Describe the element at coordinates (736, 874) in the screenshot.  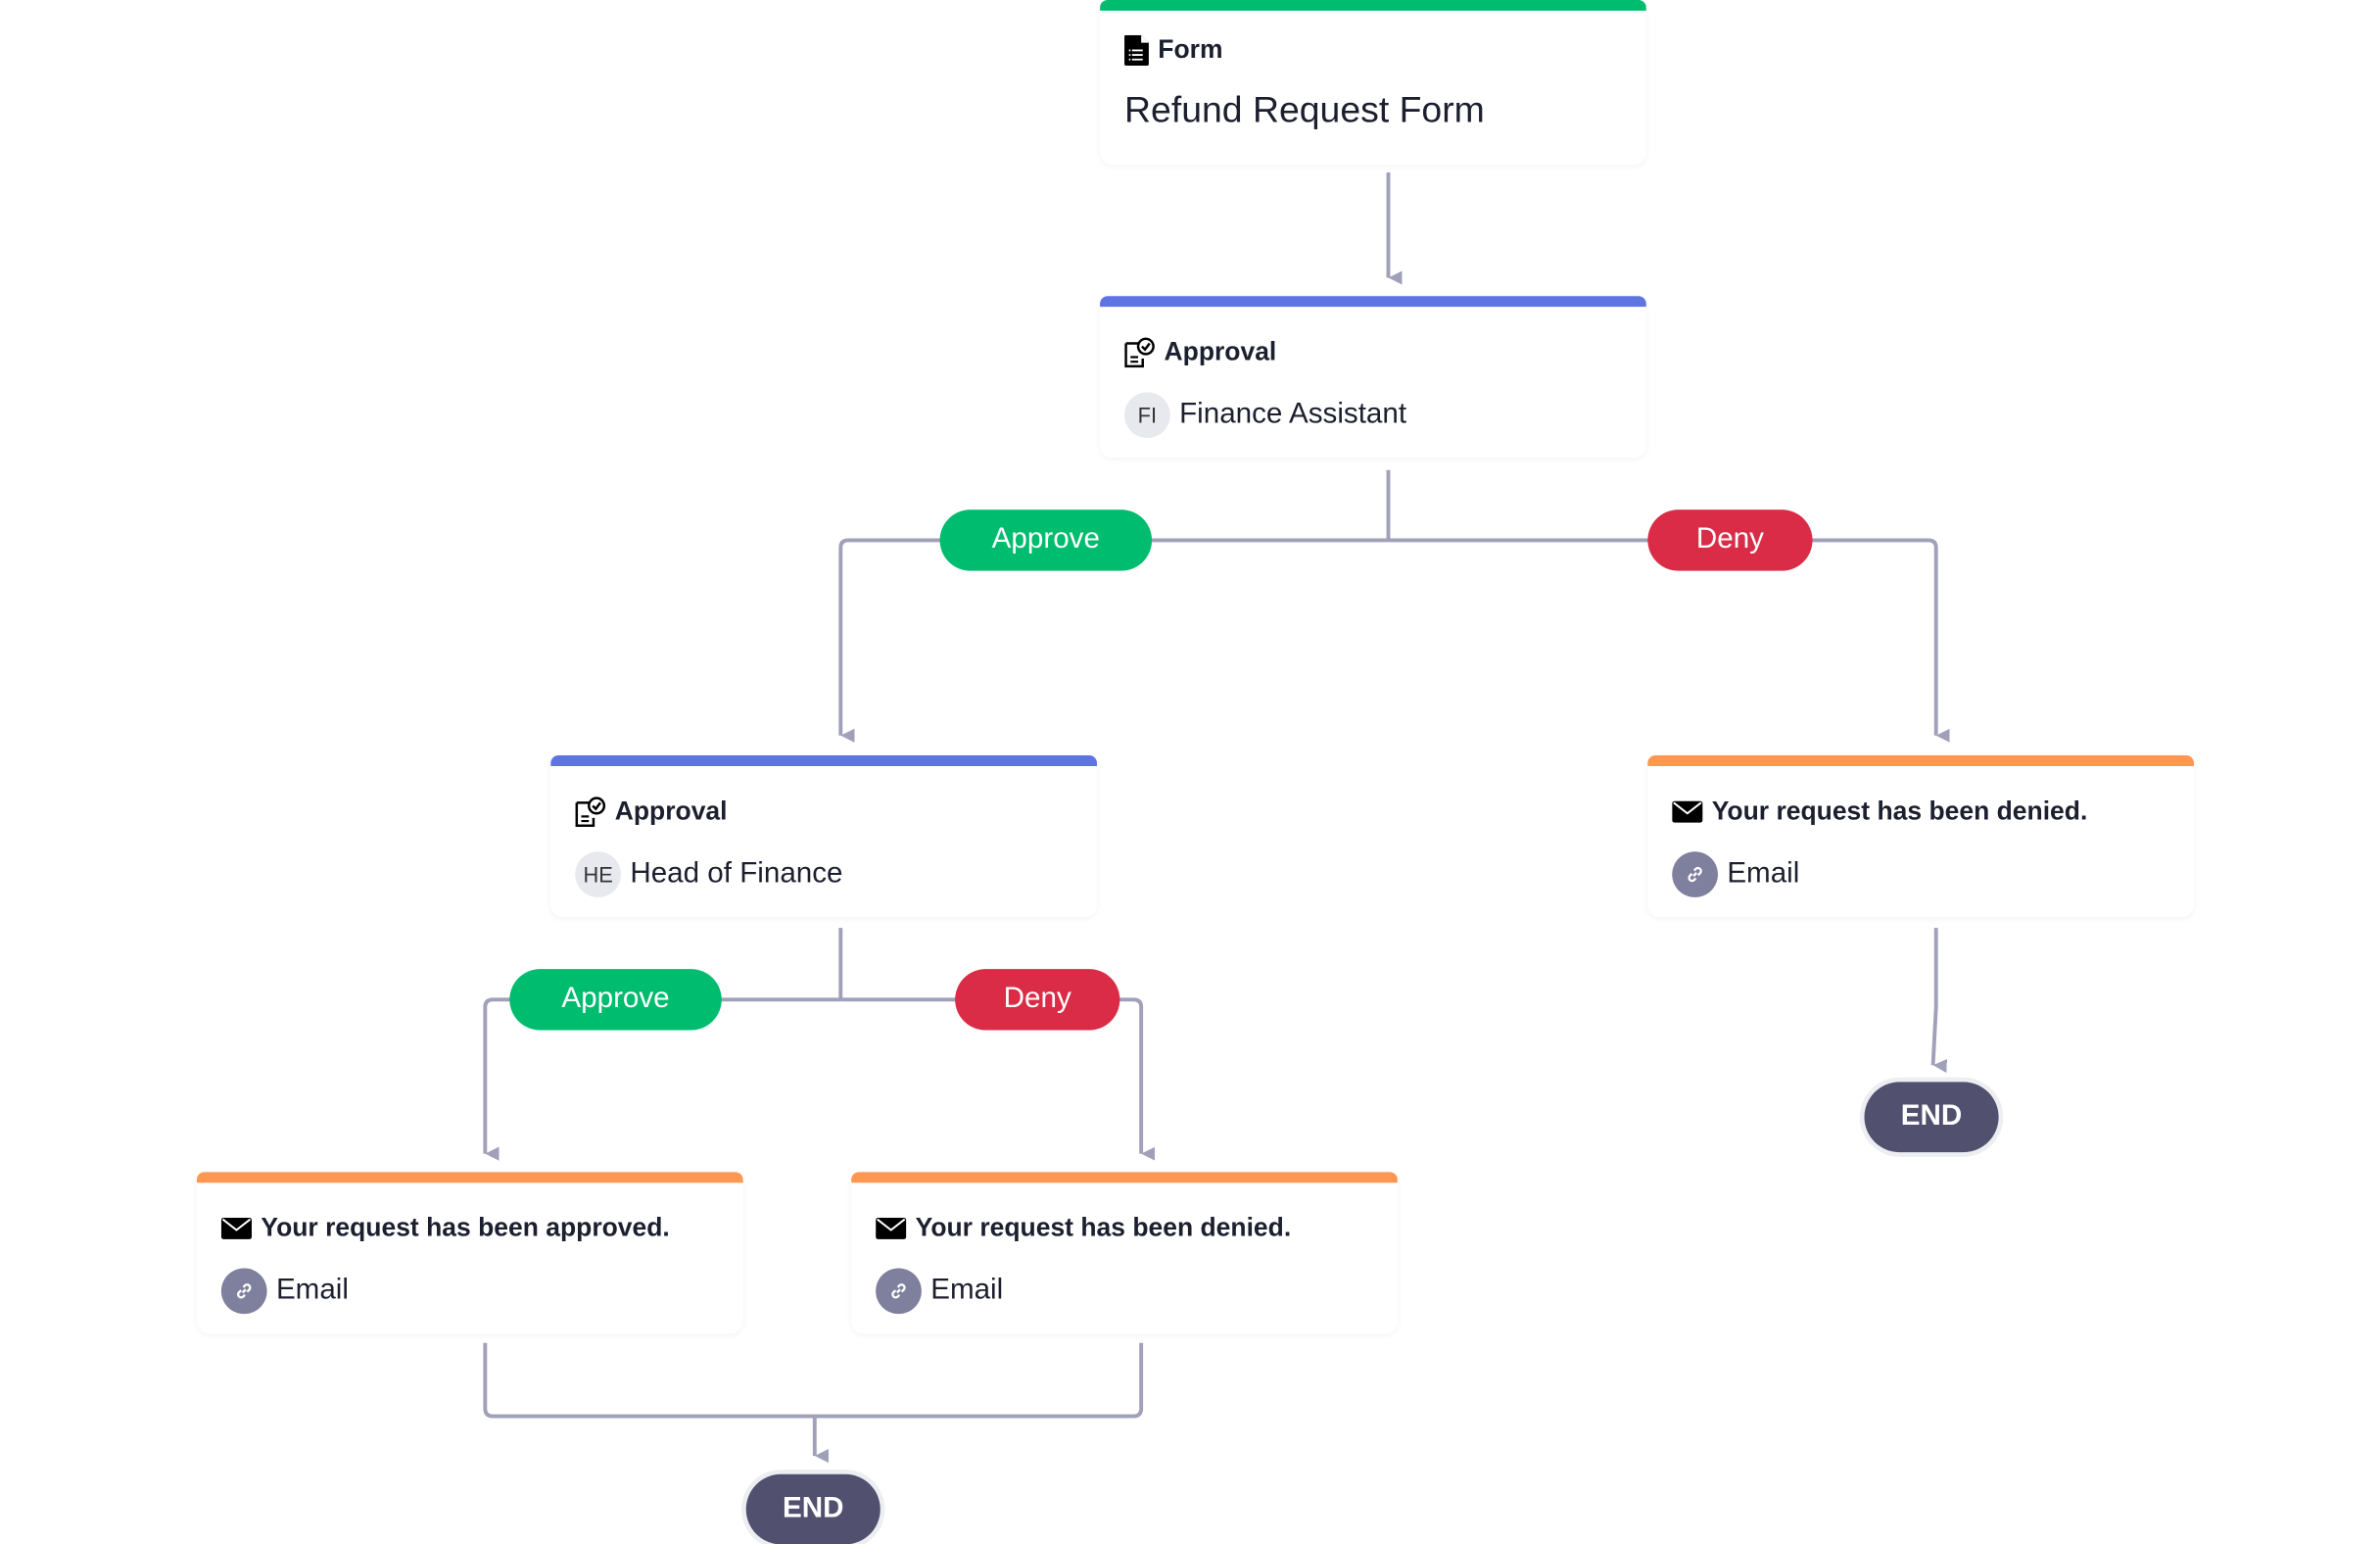
I see `assignee-name: Head of Finance` at that location.